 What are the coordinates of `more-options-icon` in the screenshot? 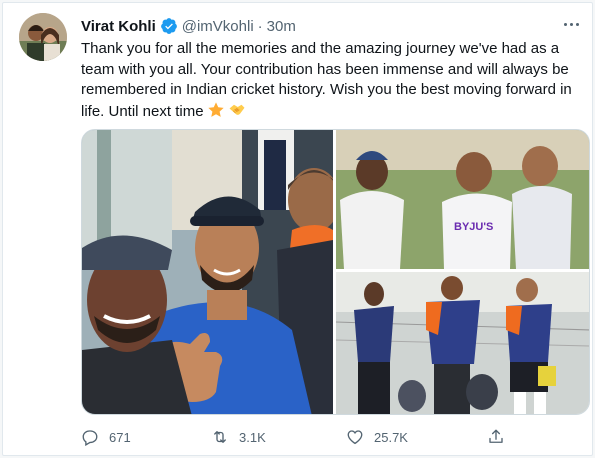 It's located at (571, 24).